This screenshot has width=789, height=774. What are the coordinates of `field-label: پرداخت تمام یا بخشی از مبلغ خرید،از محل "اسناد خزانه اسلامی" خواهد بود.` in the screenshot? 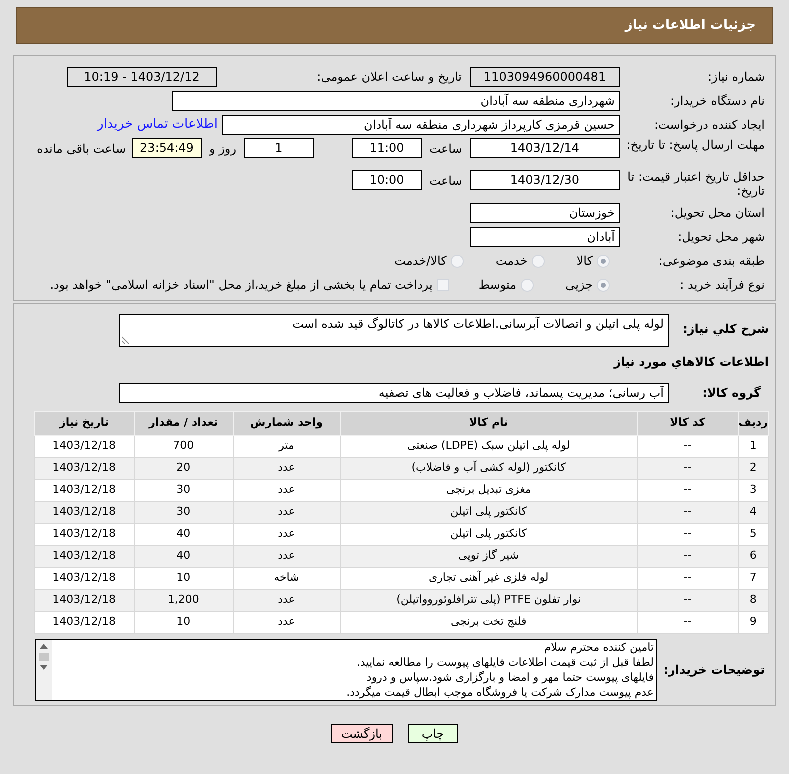 It's located at (241, 285).